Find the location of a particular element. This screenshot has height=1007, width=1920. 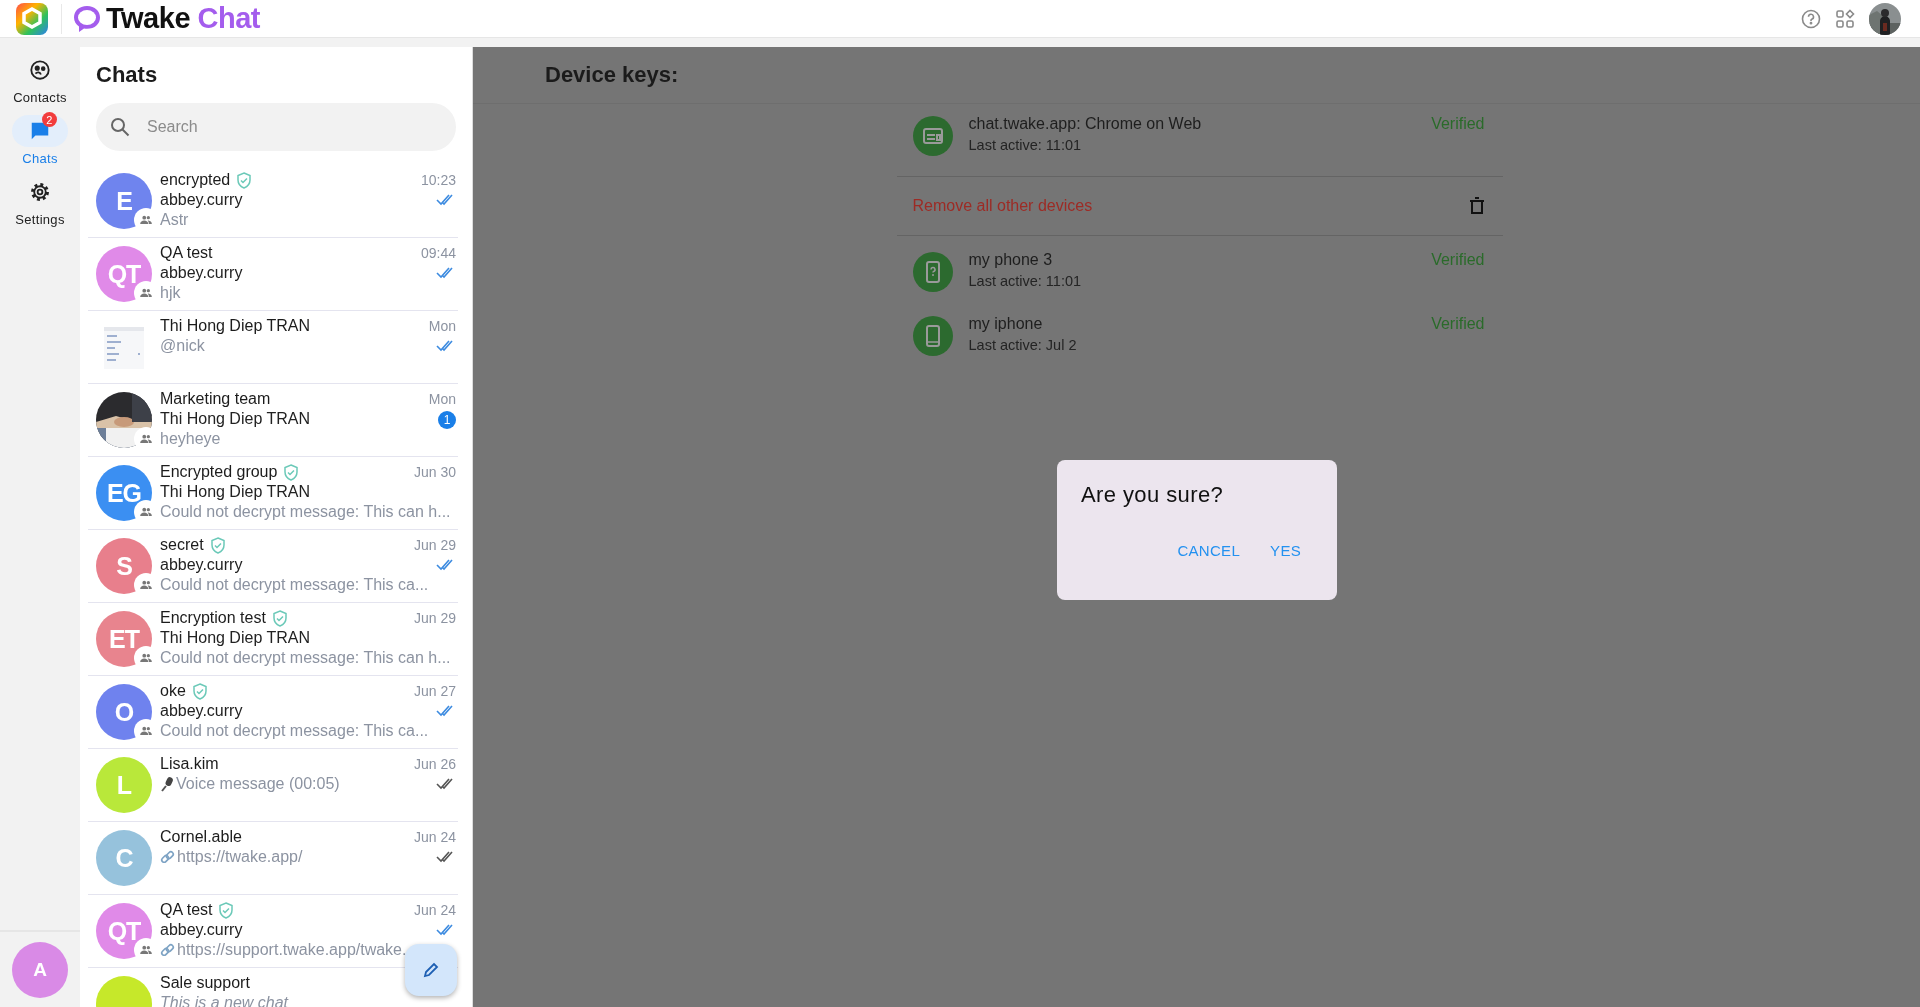

avatar: E is located at coordinates (124, 201).